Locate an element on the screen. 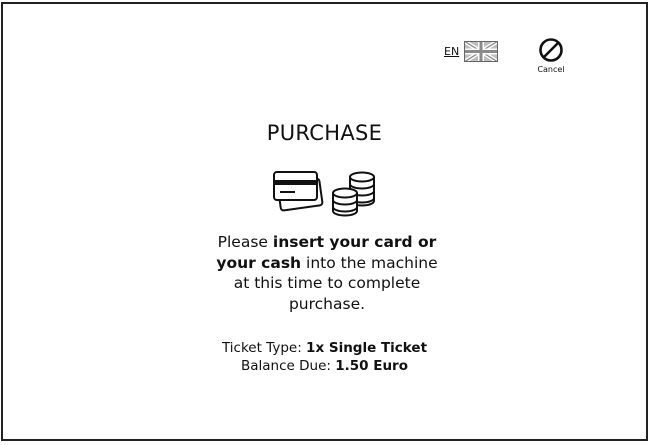 The width and height of the screenshot is (651, 445). ticket-type-row: Ticket Type: 1x Single Ticket is located at coordinates (324, 349).